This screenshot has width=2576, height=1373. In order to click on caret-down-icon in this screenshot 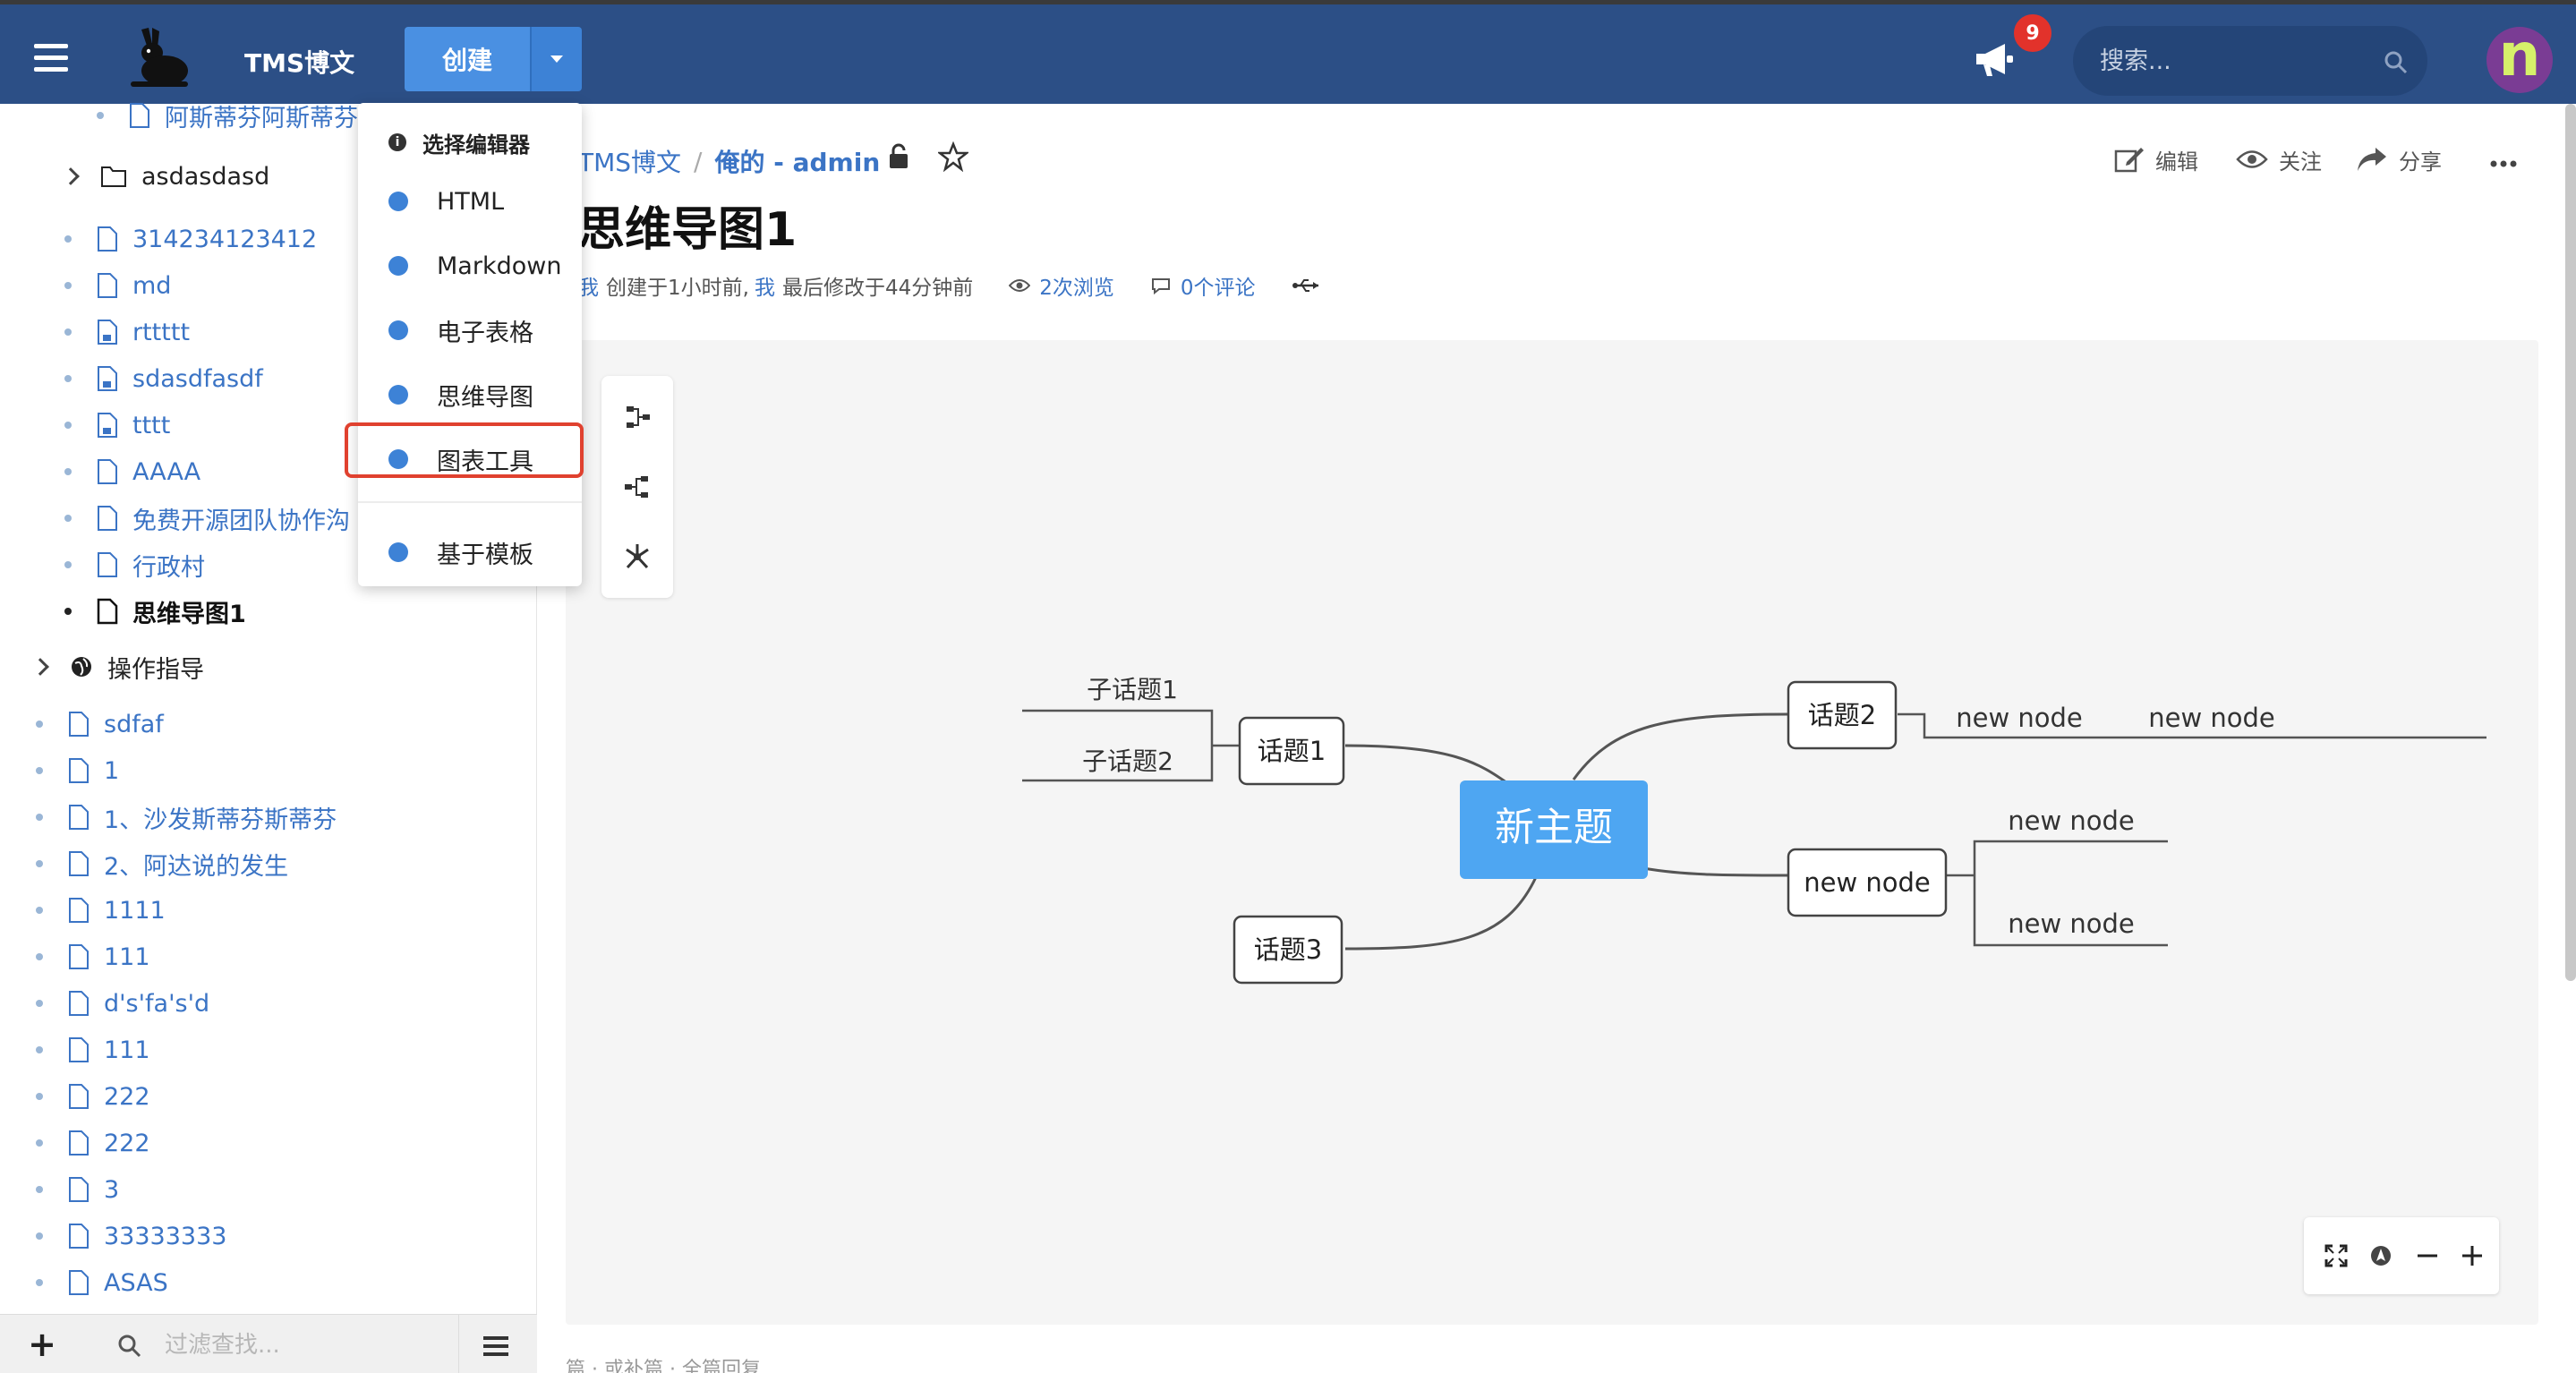, I will do `click(556, 59)`.